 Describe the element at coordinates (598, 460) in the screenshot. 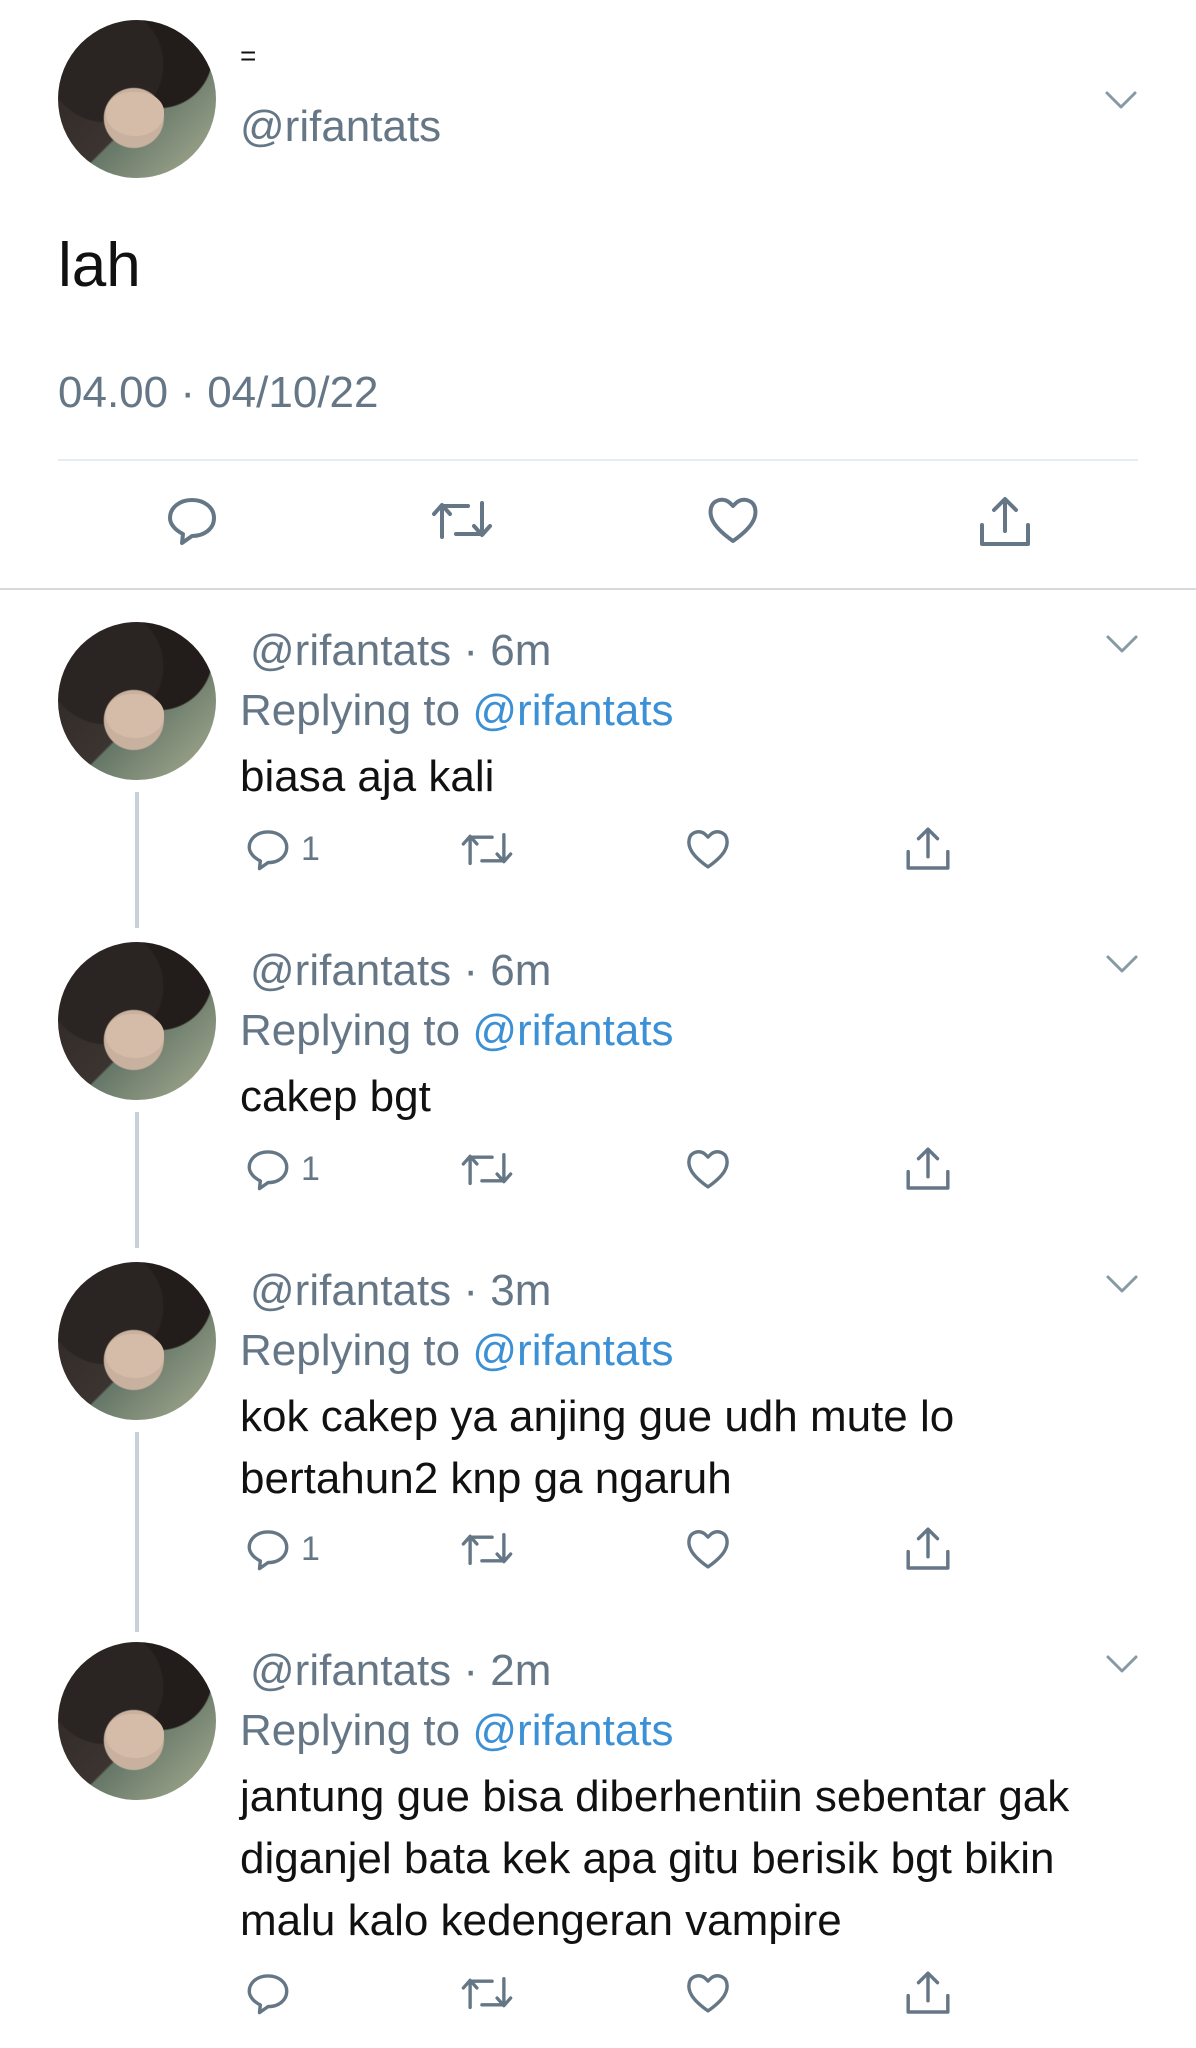

I see `divider` at that location.